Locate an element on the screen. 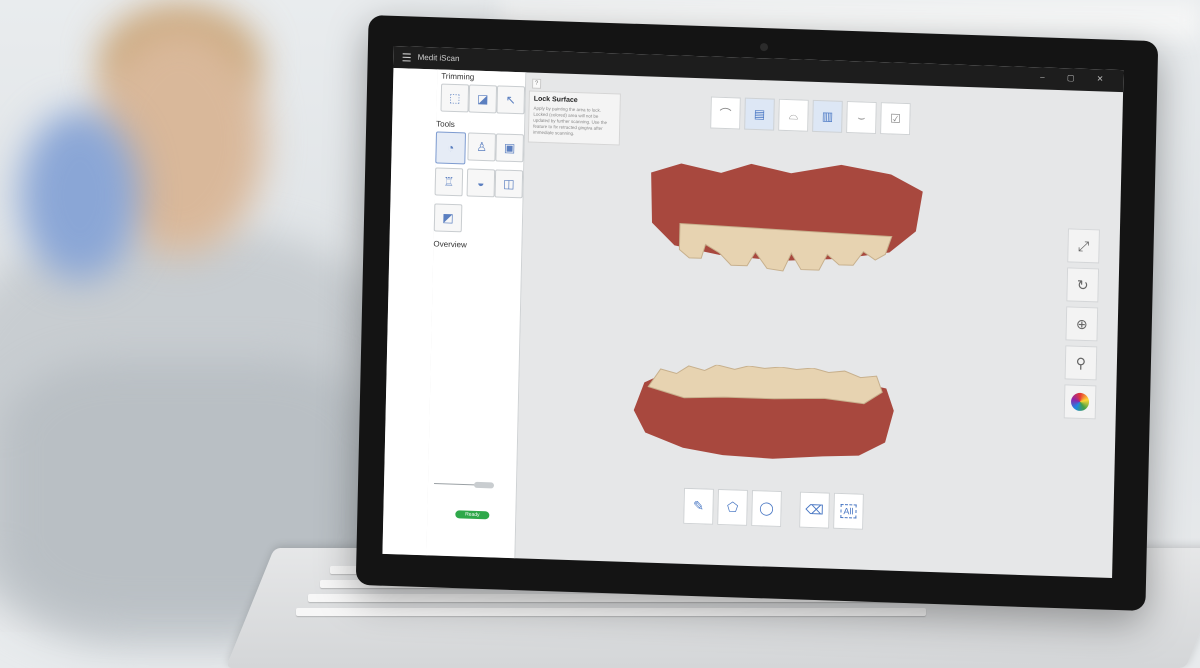  section-tool-button: ◫ is located at coordinates (509, 184).